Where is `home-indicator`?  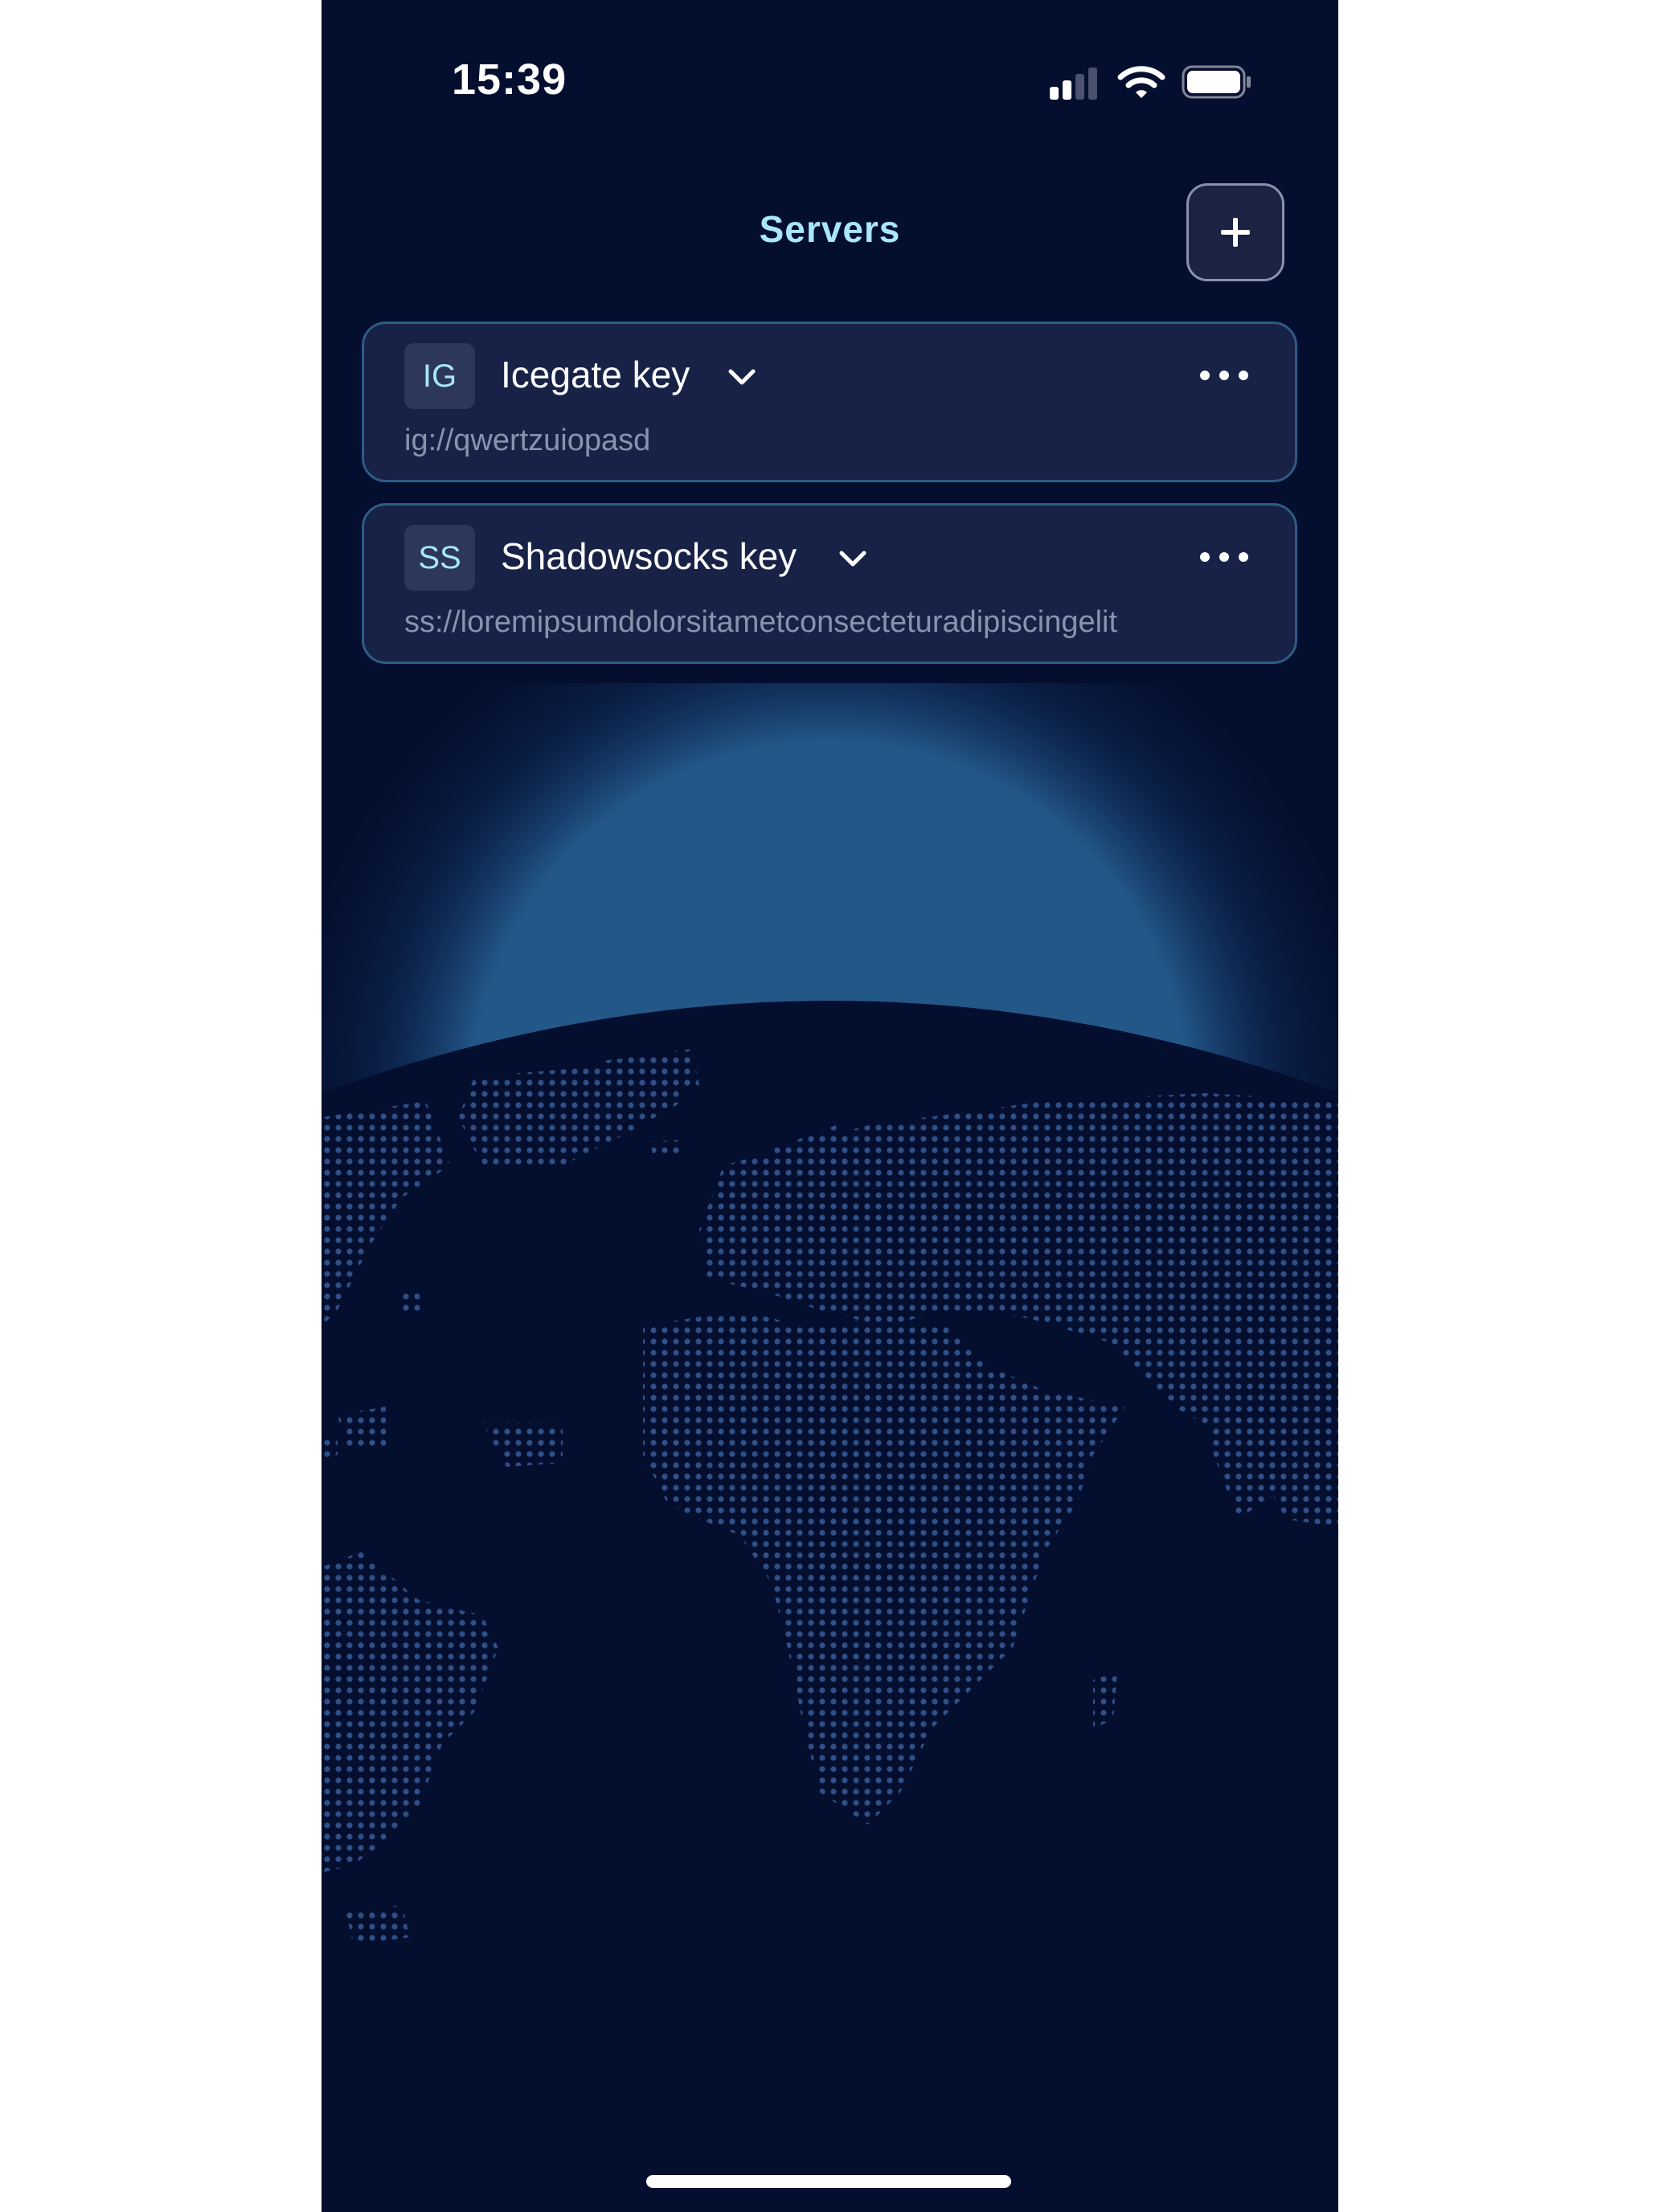 home-indicator is located at coordinates (828, 2181).